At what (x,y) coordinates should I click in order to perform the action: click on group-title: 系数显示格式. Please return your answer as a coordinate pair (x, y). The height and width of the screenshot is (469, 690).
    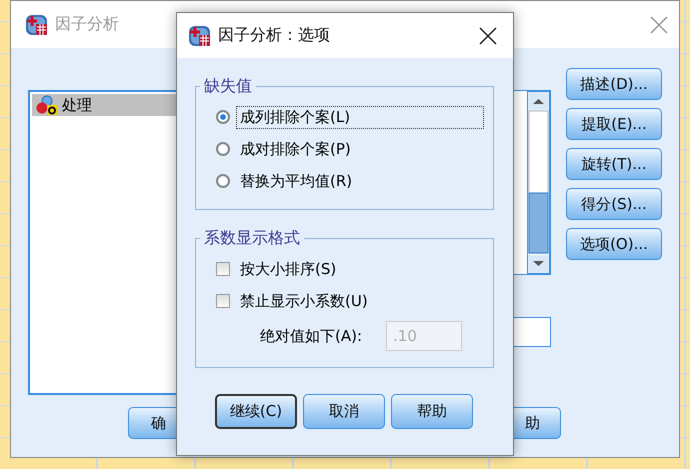
    Looking at the image, I should click on (252, 238).